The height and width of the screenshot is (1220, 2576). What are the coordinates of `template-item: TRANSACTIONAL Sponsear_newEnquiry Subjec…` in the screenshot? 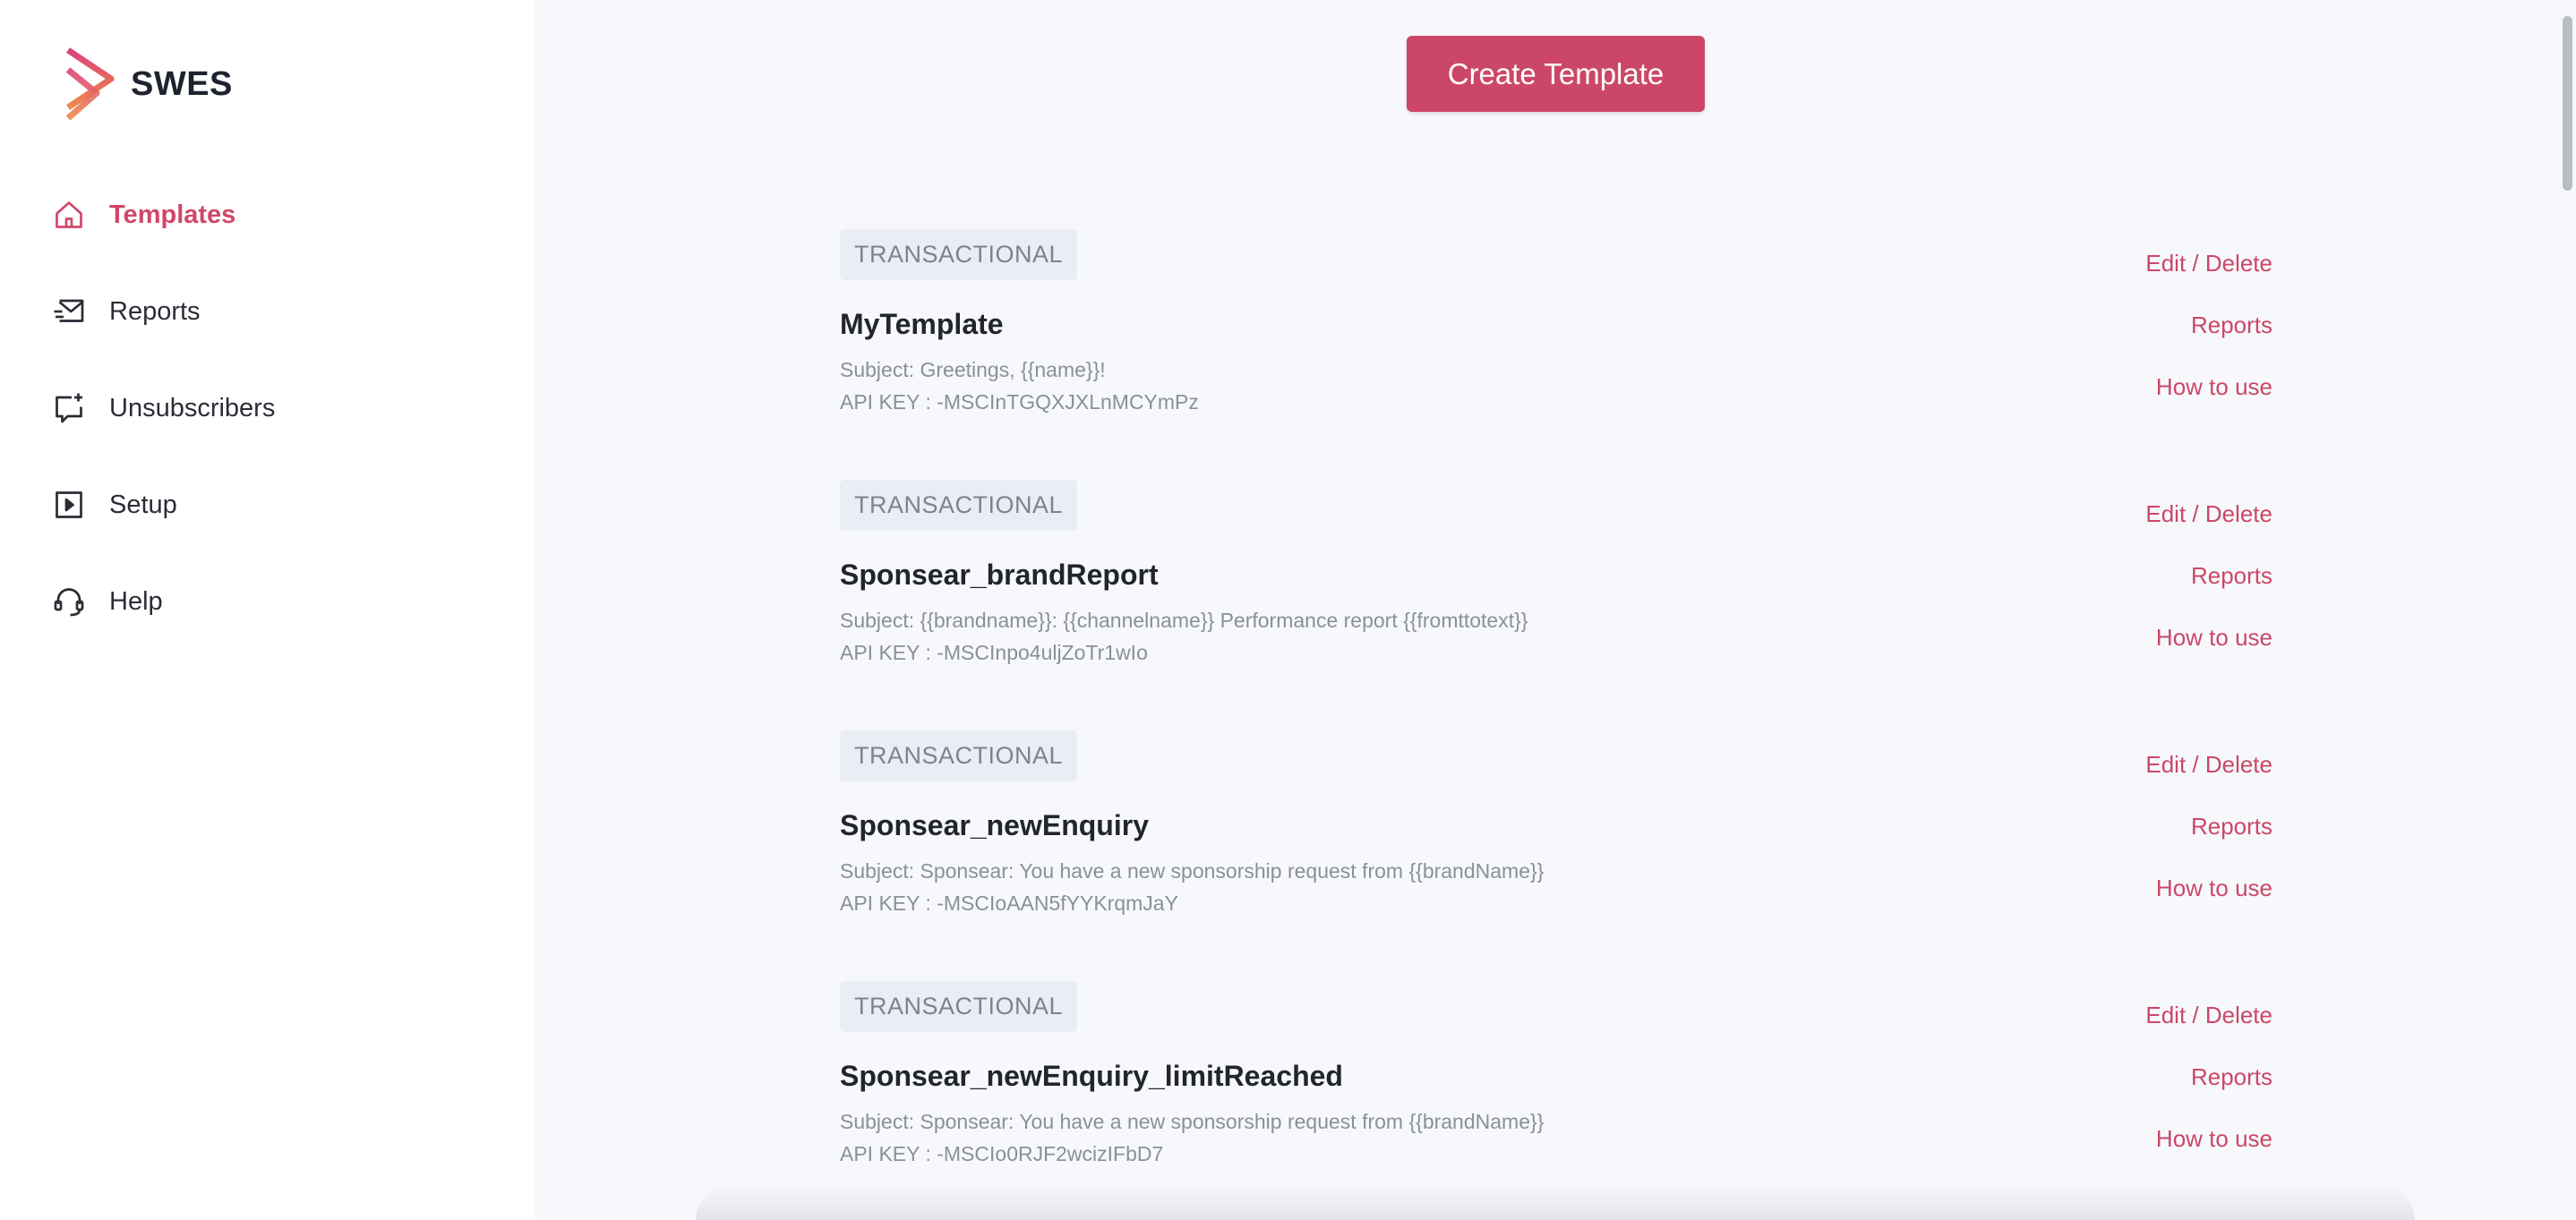 It's located at (1556, 855).